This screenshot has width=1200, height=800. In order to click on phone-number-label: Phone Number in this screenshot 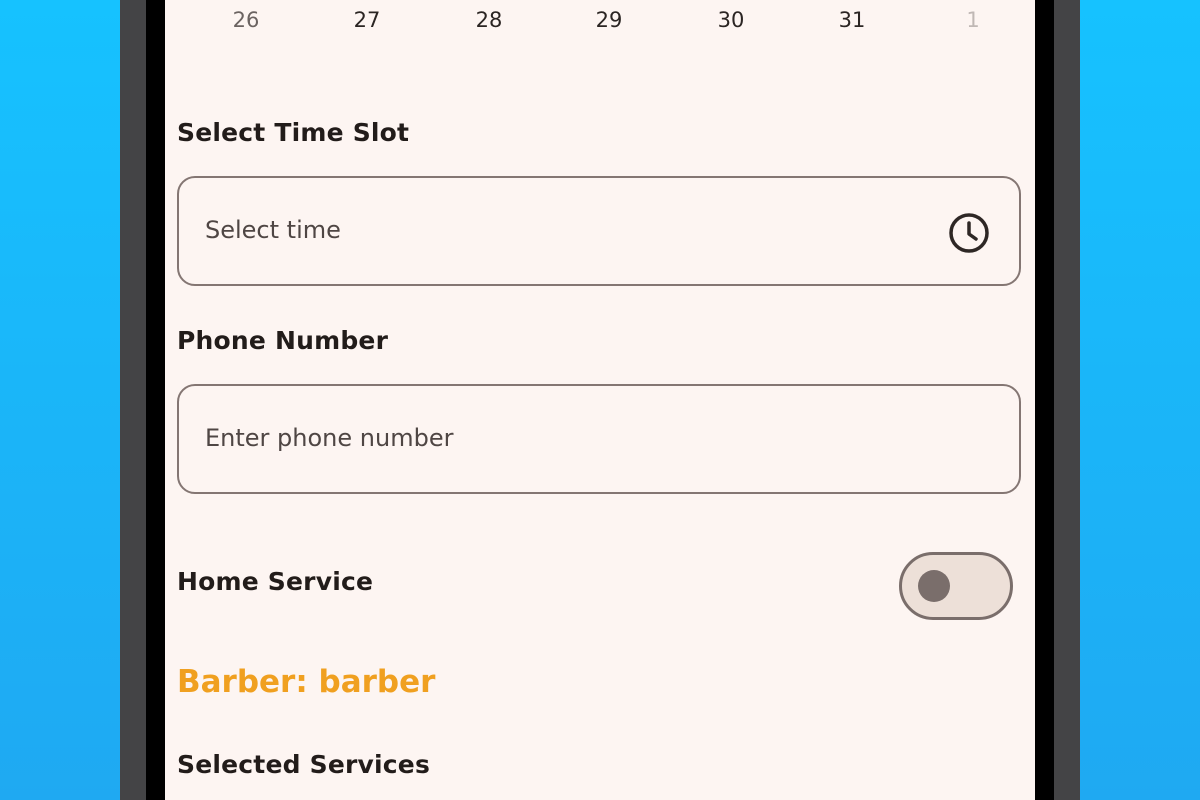, I will do `click(283, 340)`.